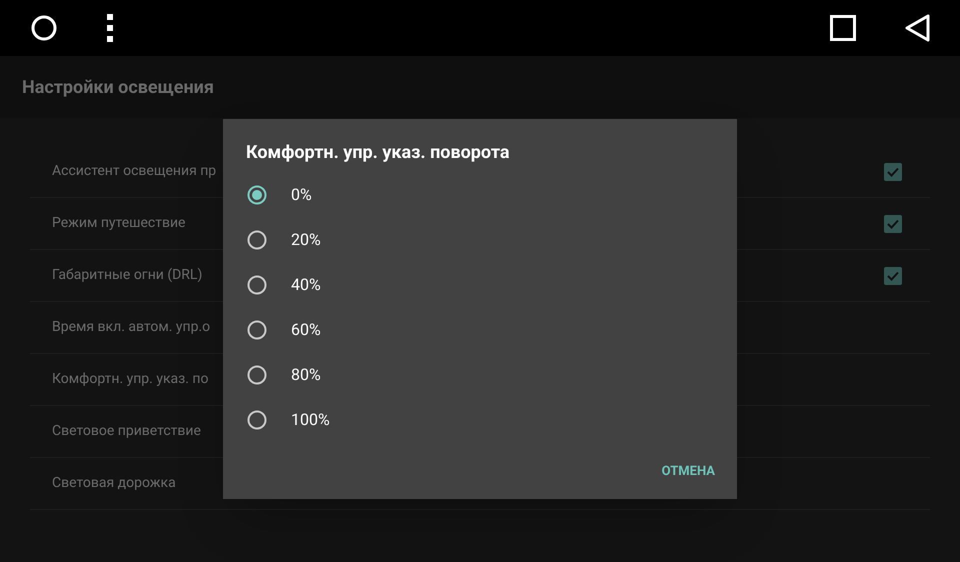  I want to click on home-icon, so click(44, 28).